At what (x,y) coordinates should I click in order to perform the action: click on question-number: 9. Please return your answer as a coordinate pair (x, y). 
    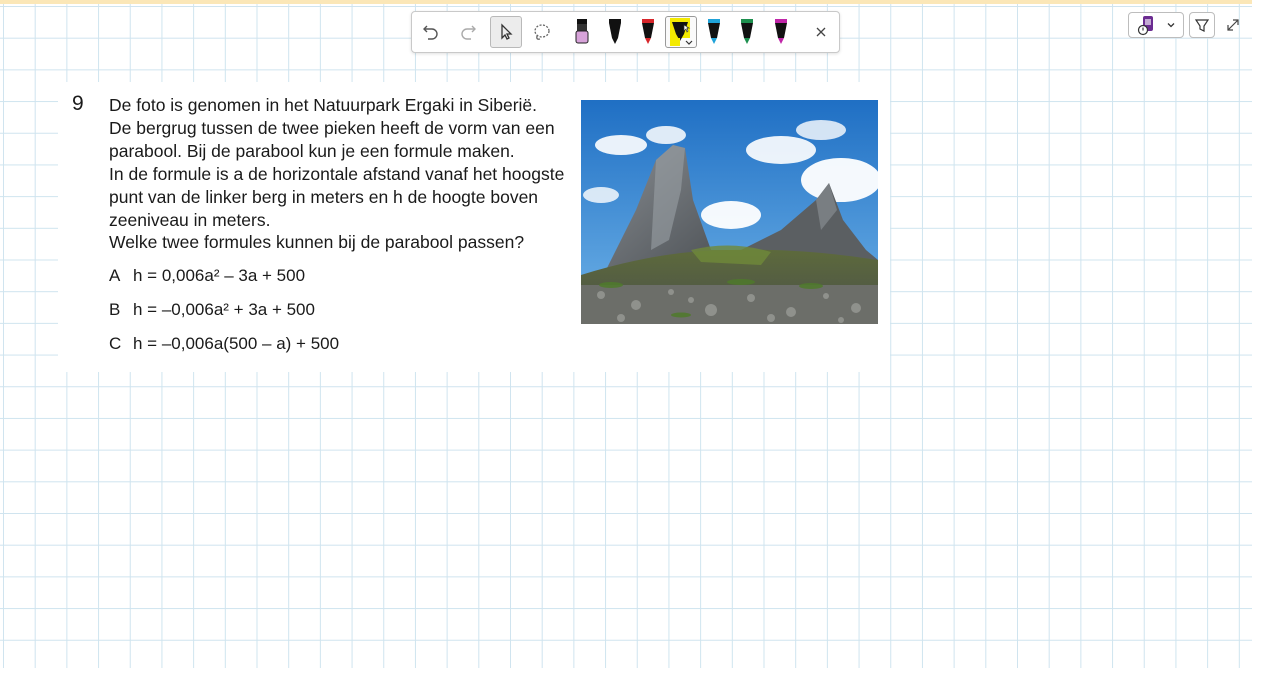
    Looking at the image, I should click on (78, 103).